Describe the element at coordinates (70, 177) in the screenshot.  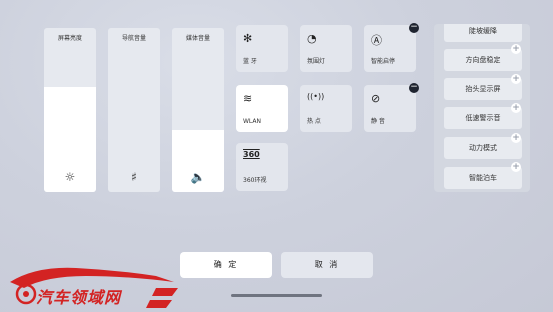
I see `brightness-icon: ☼` at that location.